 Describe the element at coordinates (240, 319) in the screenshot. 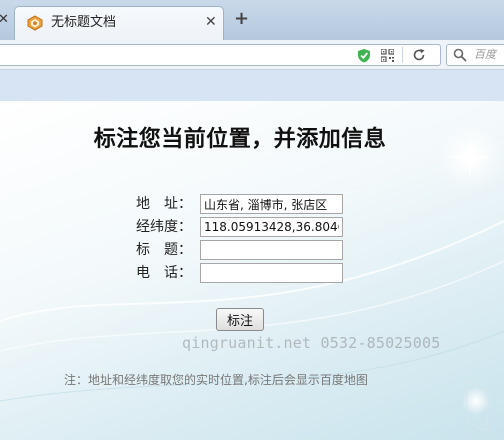

I see `mark-button: 标注` at that location.